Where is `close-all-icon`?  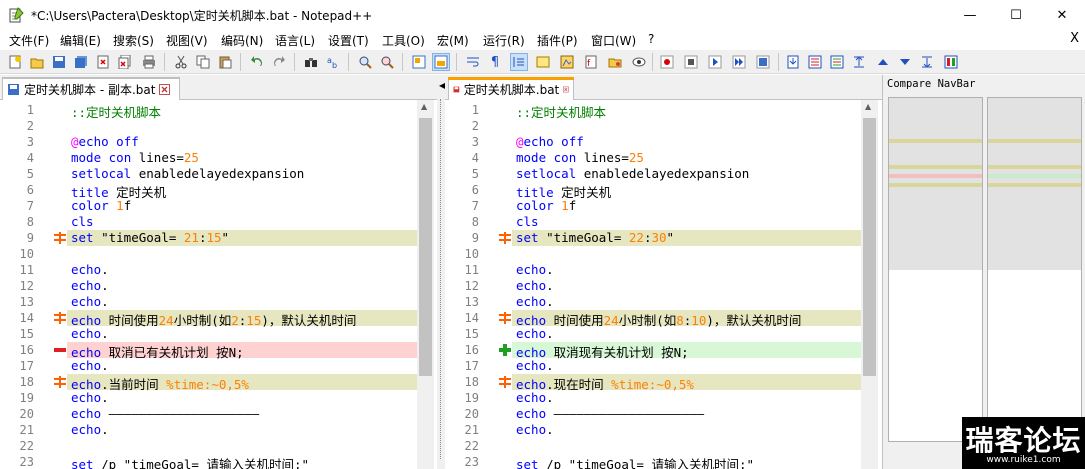
close-all-icon is located at coordinates (125, 62).